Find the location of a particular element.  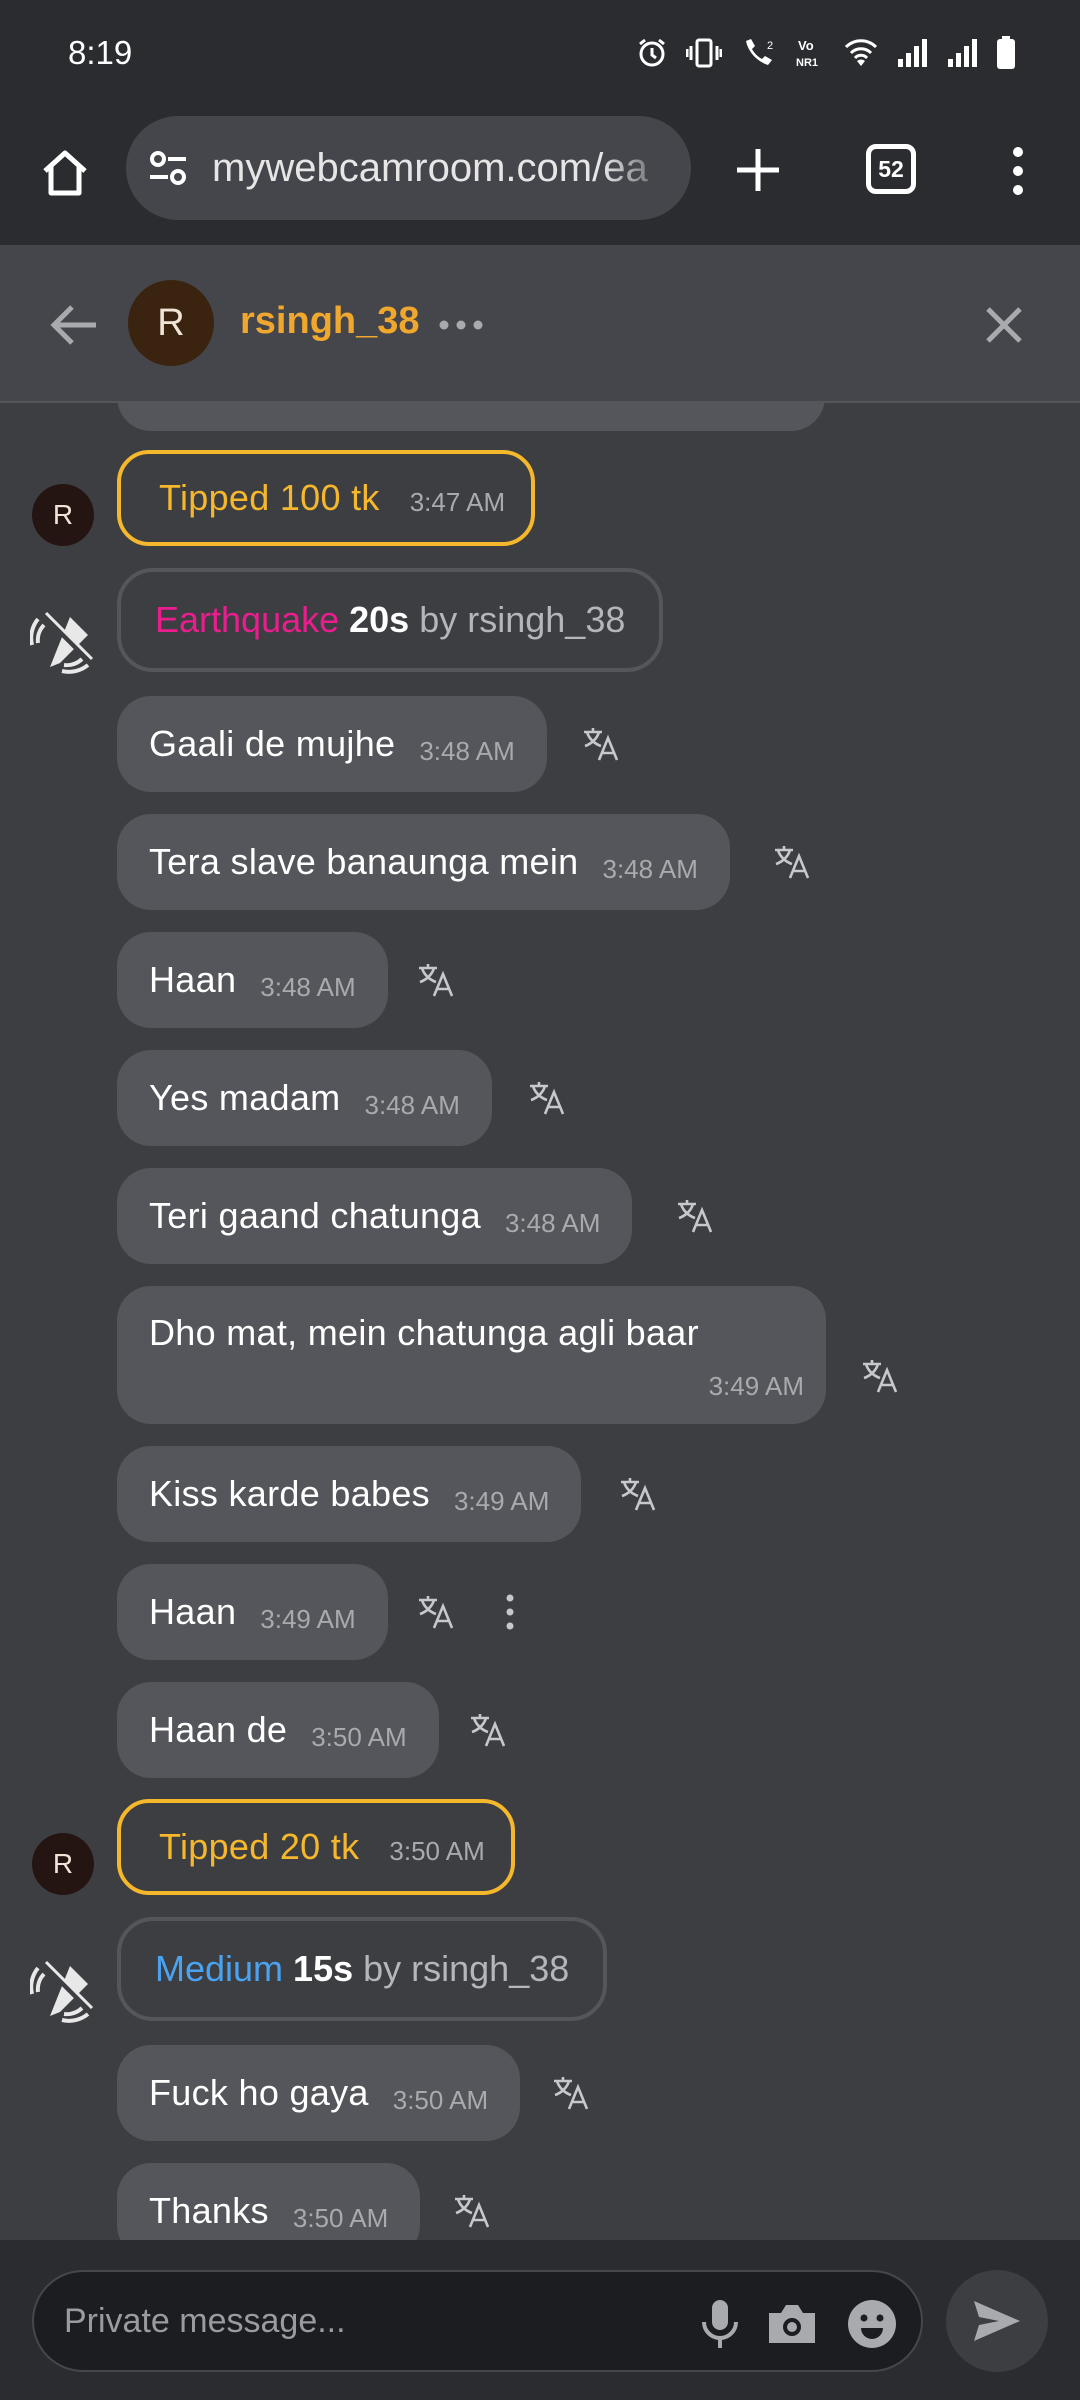

private-message-field is located at coordinates (477, 2321).